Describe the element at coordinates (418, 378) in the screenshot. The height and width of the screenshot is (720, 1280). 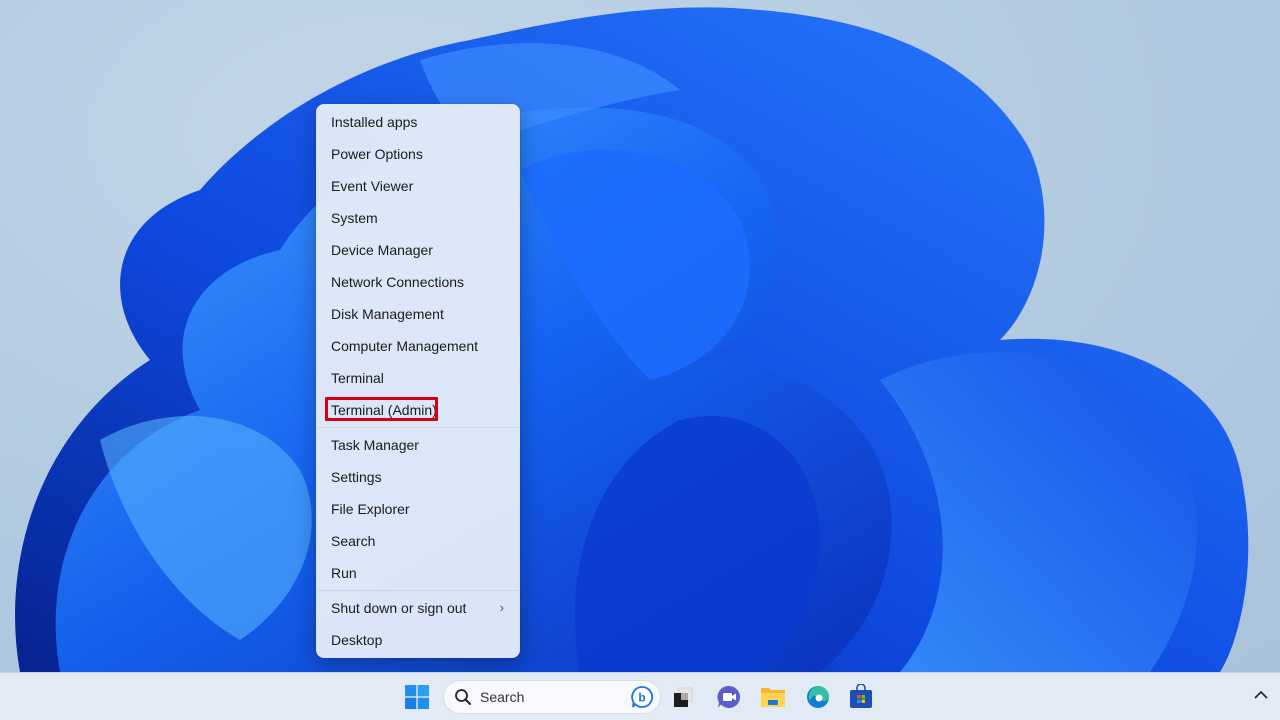
I see `menu-item-terminal: Terminal` at that location.